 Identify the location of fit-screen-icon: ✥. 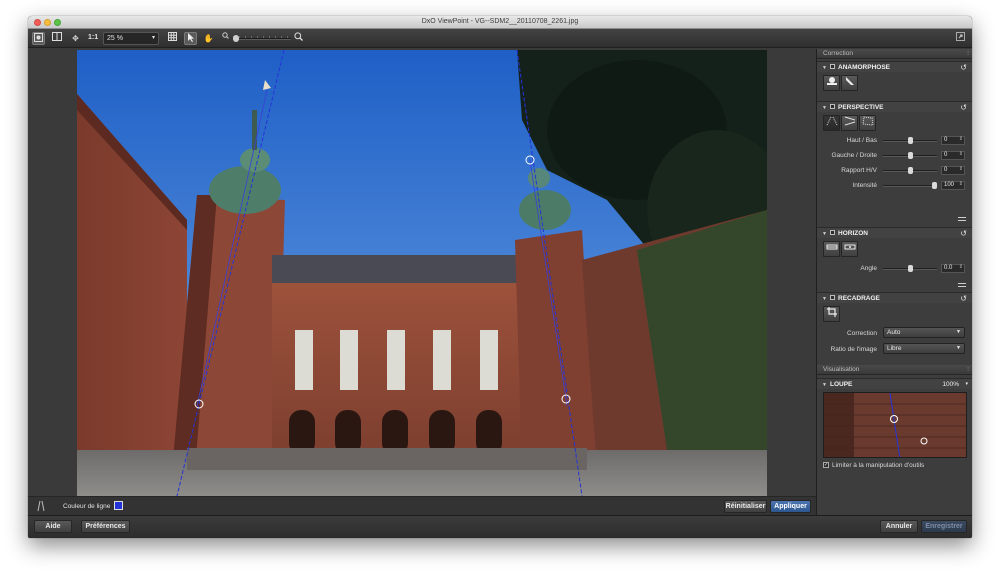
(75, 38).